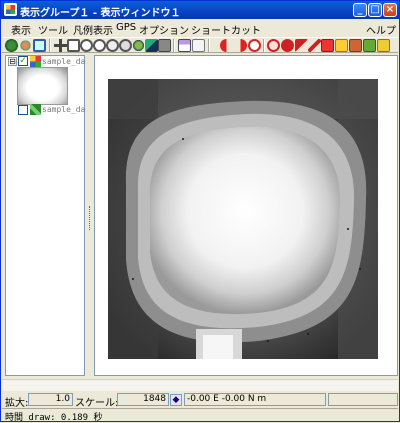 The image size is (400, 423). What do you see at coordinates (363, 399) in the screenshot?
I see `status-panel` at bounding box center [363, 399].